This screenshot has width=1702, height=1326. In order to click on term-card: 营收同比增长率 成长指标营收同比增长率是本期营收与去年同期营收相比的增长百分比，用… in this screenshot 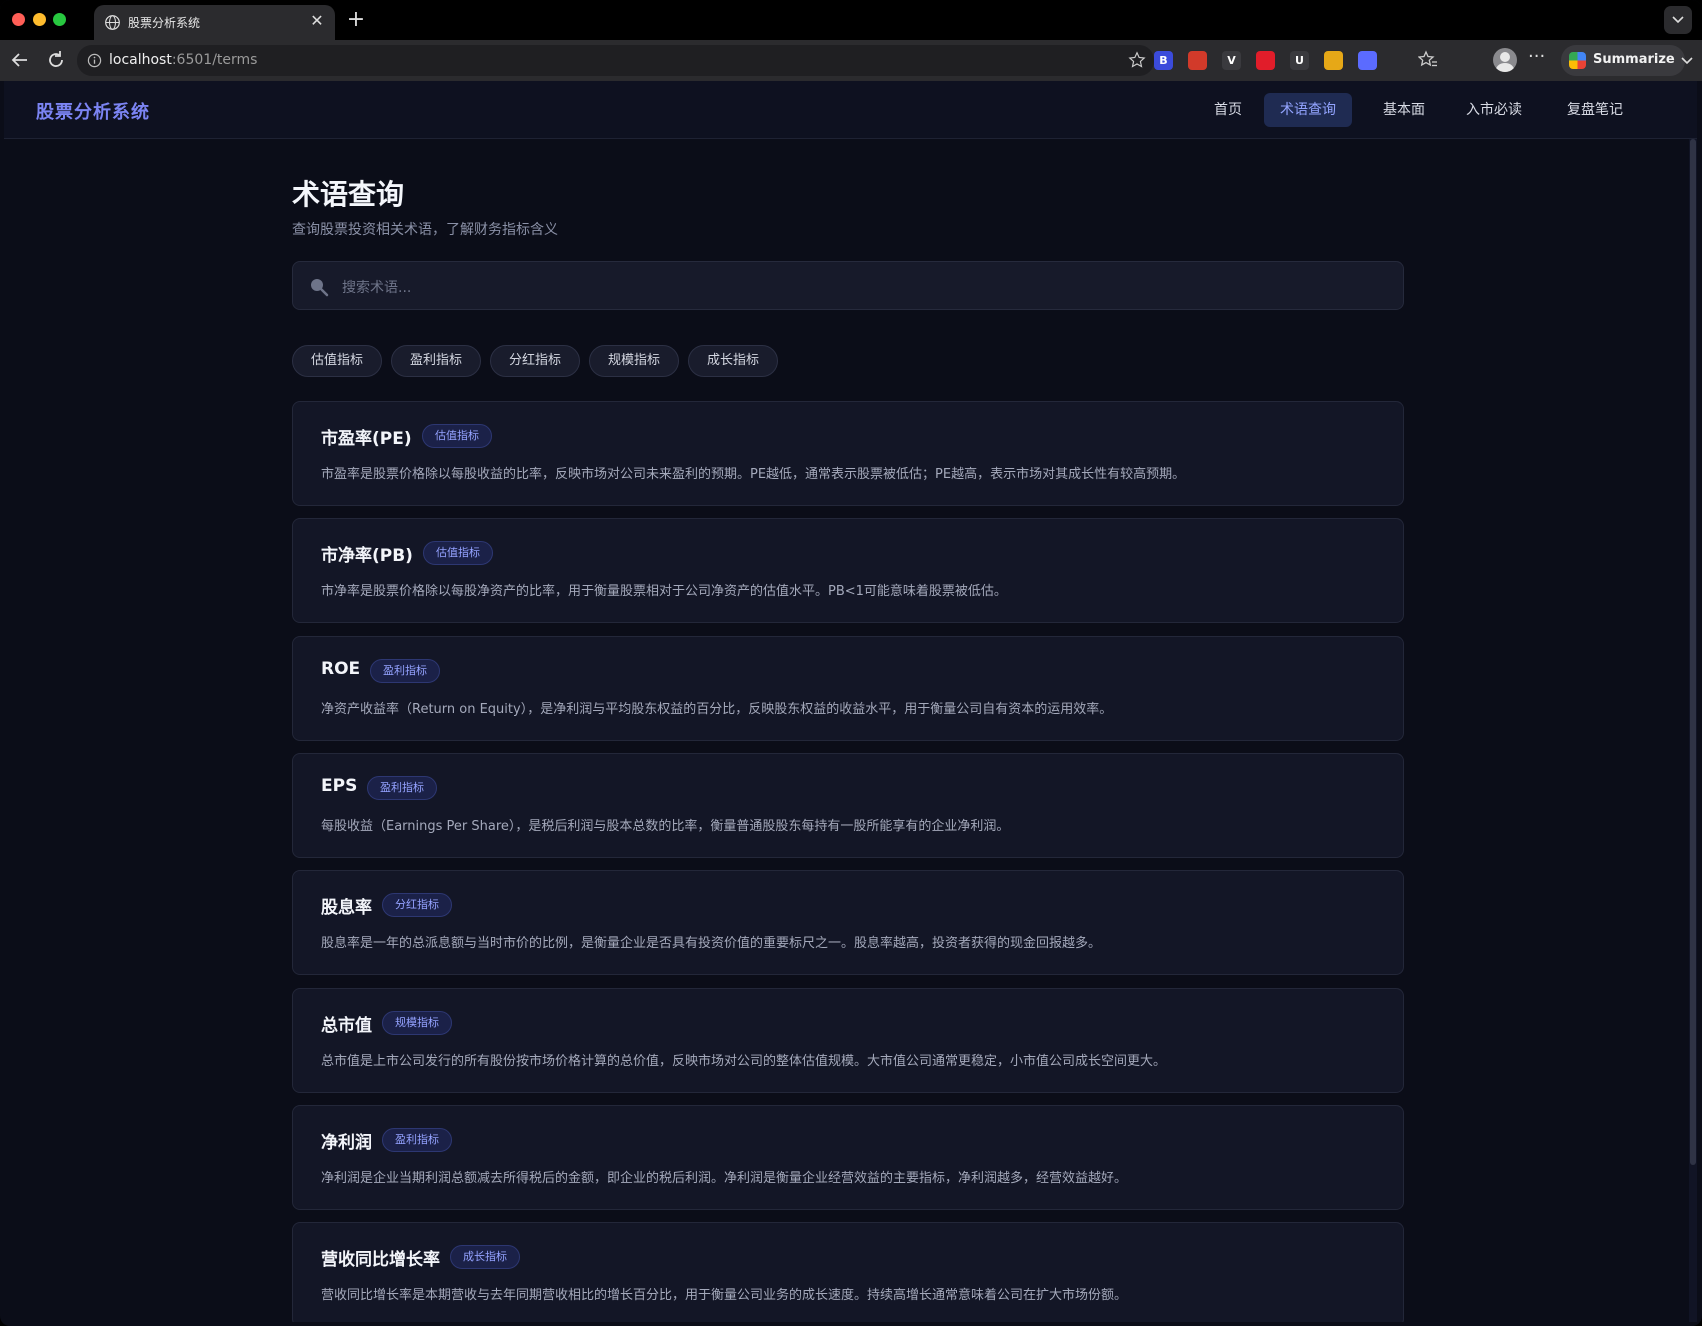, I will do `click(848, 1272)`.